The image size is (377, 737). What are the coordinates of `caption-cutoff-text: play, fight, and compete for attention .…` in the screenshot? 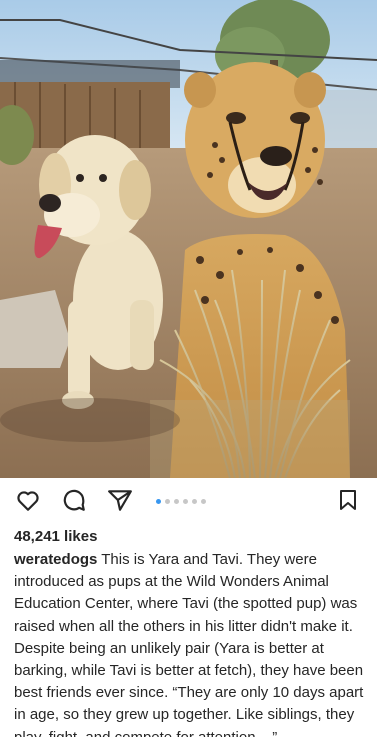 It's located at (189, 732).